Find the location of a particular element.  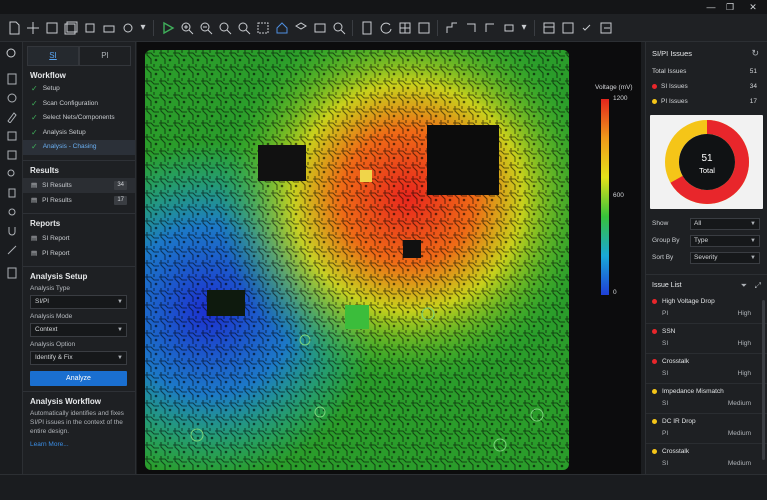

new-file-icon is located at coordinates (13, 27).